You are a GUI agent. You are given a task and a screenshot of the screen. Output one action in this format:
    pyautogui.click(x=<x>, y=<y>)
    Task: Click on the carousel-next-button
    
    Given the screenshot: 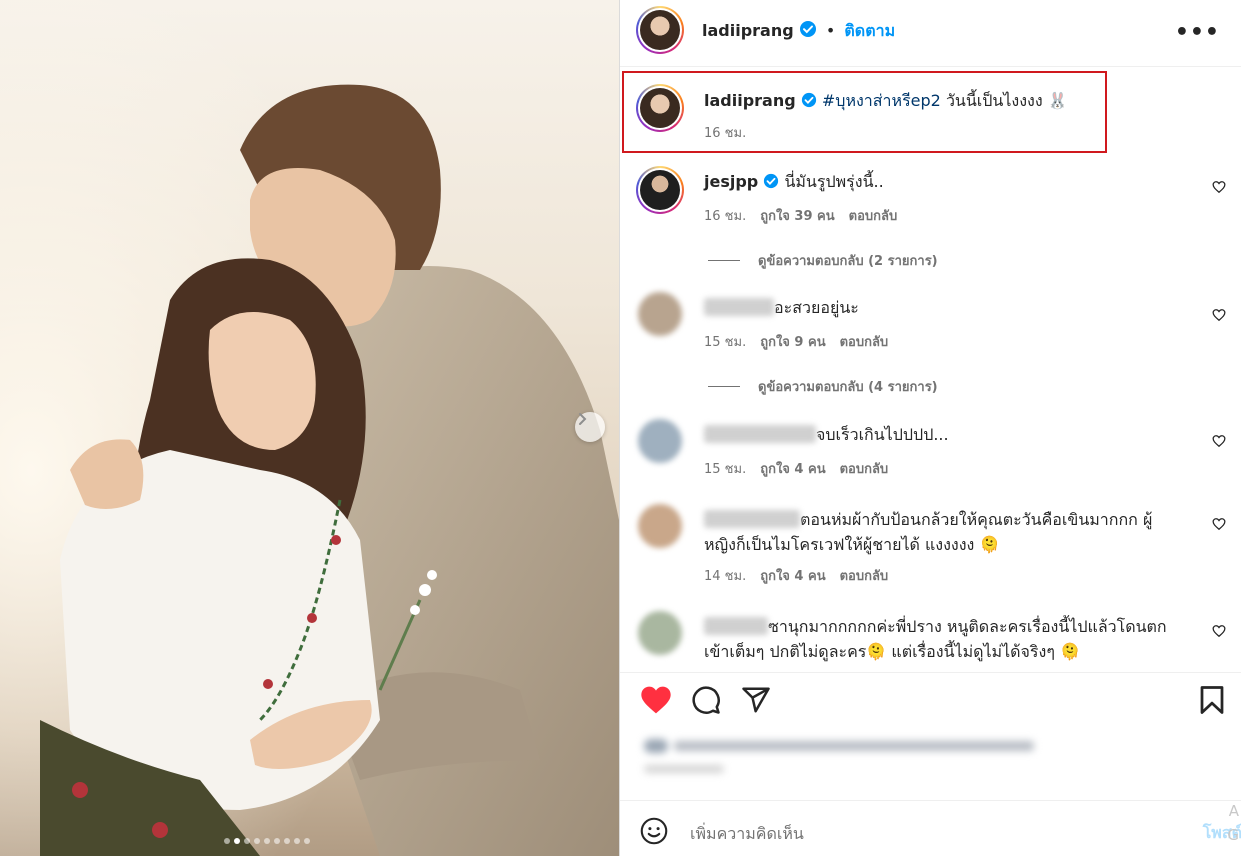 What is the action you would take?
    pyautogui.click(x=590, y=427)
    